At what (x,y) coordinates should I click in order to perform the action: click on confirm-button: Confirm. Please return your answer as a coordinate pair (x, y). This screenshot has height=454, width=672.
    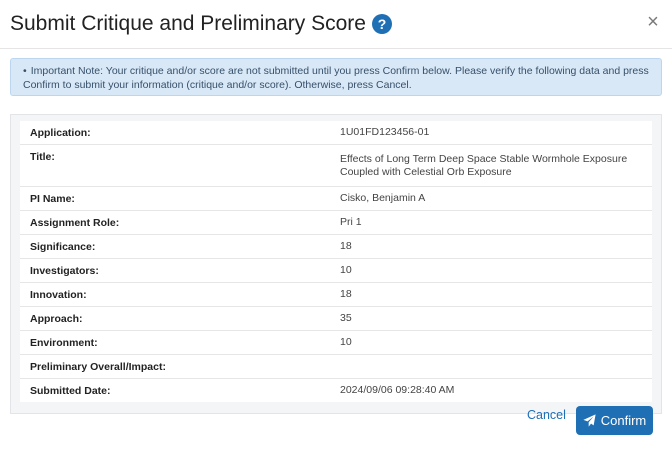
    Looking at the image, I should click on (614, 420).